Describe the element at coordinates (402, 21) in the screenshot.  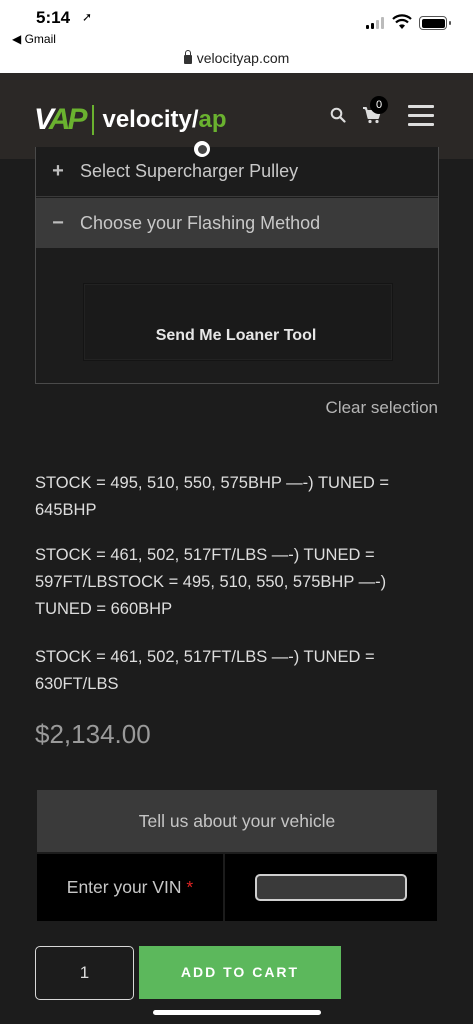
I see `wifi-icon` at that location.